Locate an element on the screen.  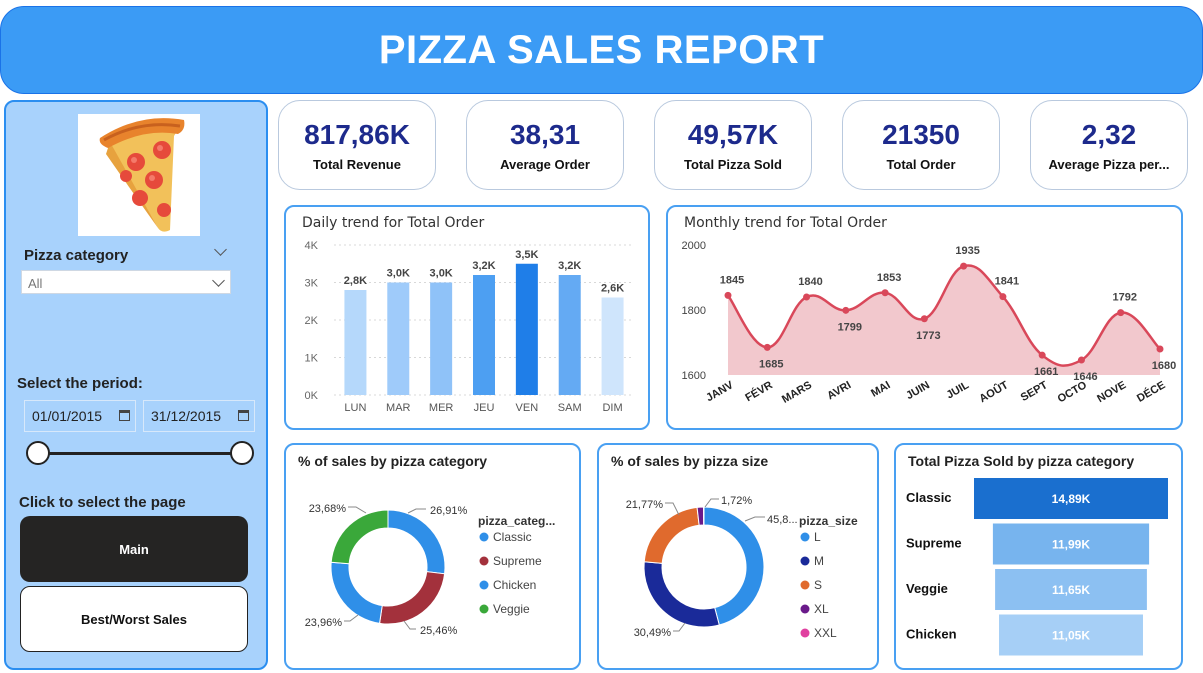
x-tick-label: AOÛT is located at coordinates (994, 391).